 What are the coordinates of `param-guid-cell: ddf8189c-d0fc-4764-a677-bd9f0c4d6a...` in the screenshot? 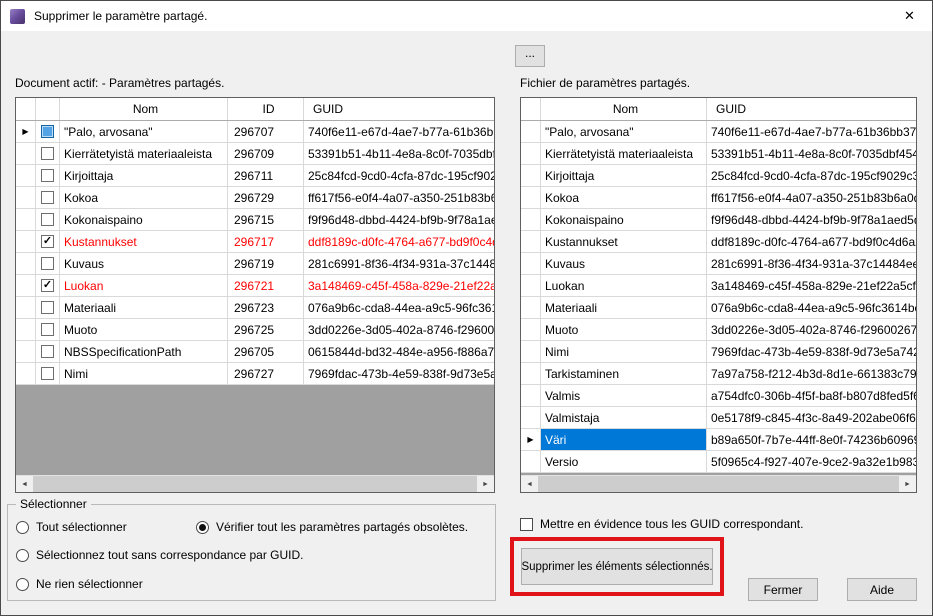 It's located at (401, 241).